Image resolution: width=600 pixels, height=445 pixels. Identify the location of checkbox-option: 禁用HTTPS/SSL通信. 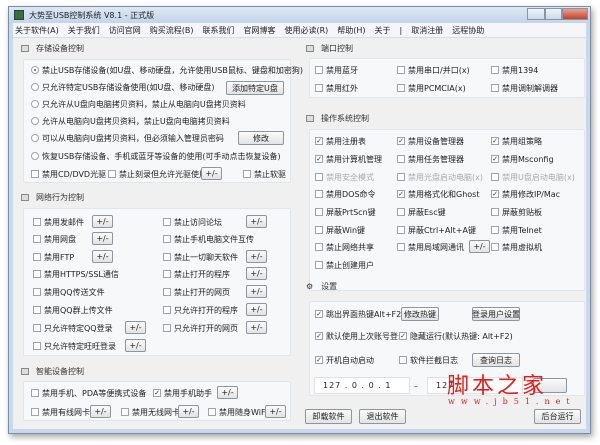
(76, 274).